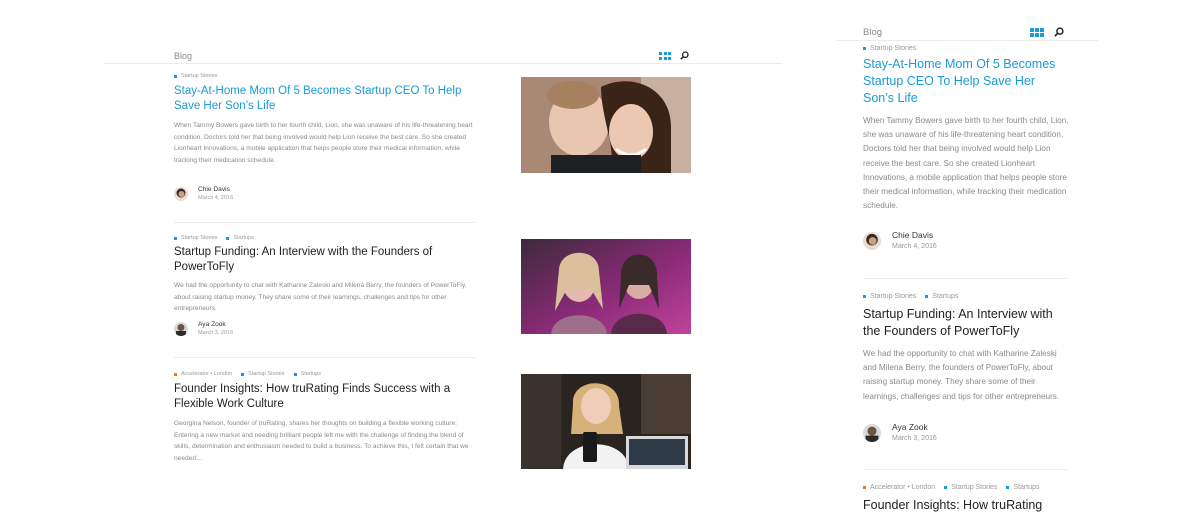 The height and width of the screenshot is (531, 1200). I want to click on founders-photo, so click(606, 286).